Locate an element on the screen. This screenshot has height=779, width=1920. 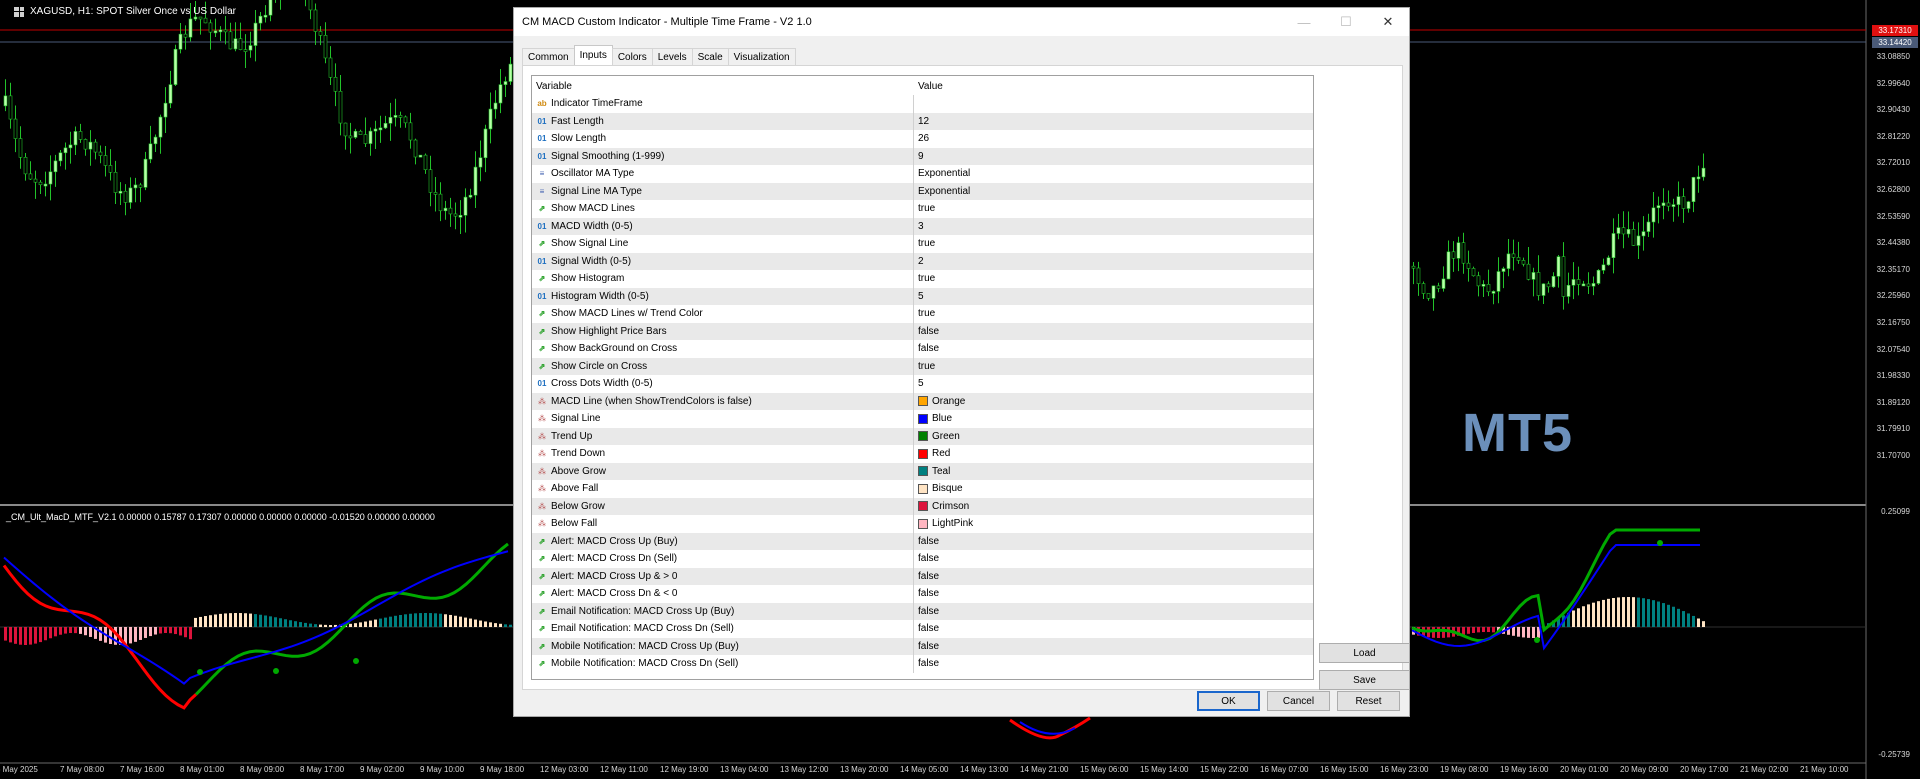
input-row: ≡ Oscillator MA Type Exponential is located at coordinates (922, 174).